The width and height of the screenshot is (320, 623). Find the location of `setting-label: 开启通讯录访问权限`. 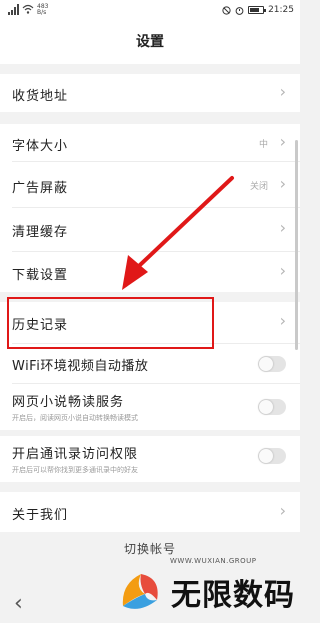

setting-label: 开启通讯录访问权限 is located at coordinates (75, 454).